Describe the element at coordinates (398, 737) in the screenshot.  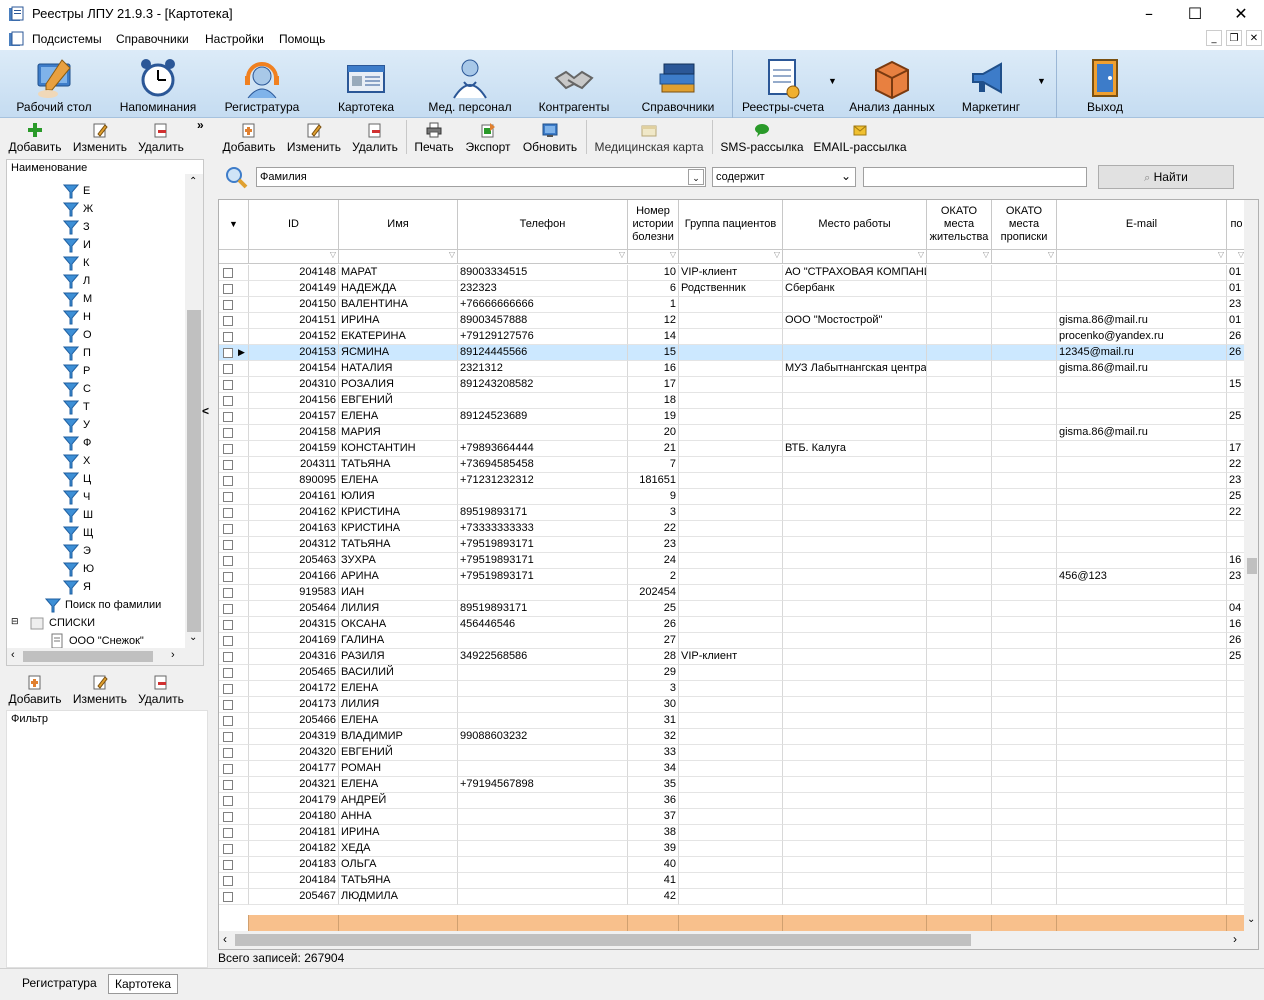
I see `table-cell: ВЛАДИМИР` at that location.